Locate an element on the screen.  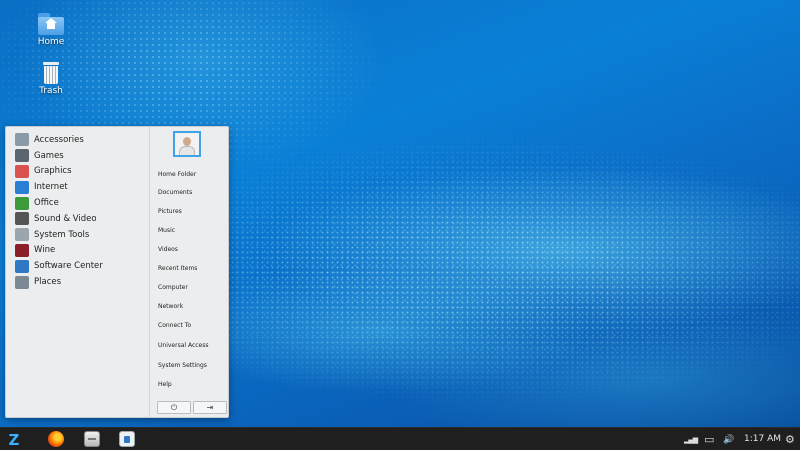
place-pictures: Pictures is located at coordinates (170, 211).